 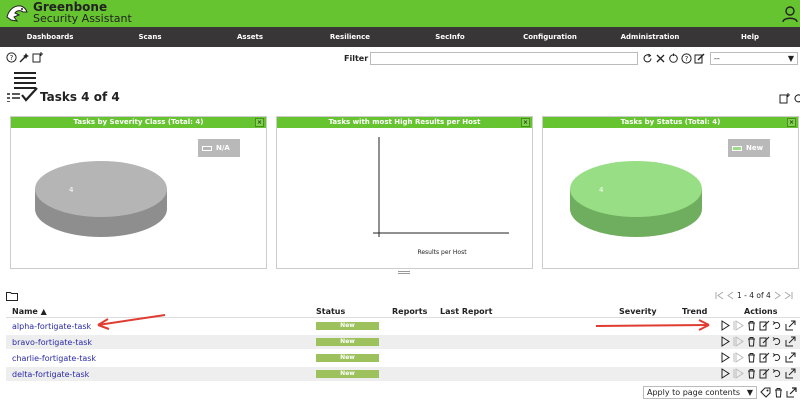 I want to click on reset-filter-icon, so click(x=660, y=58).